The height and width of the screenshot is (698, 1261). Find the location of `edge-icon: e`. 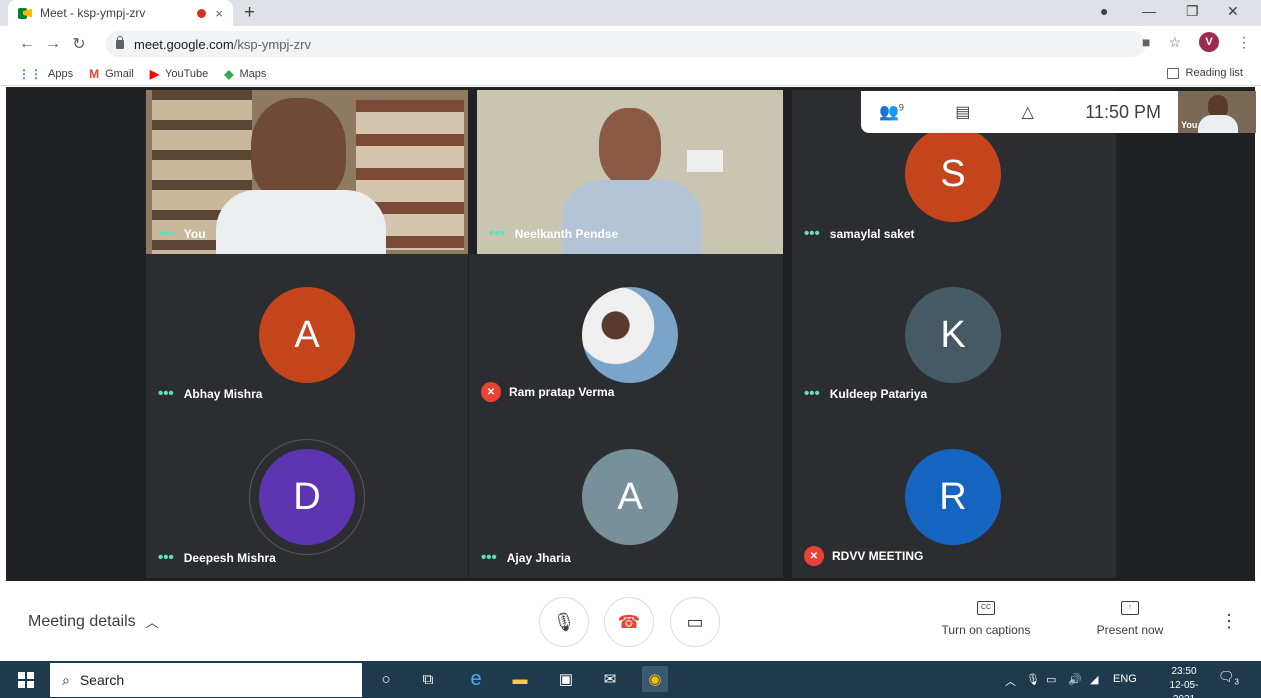

edge-icon: e is located at coordinates (476, 679).